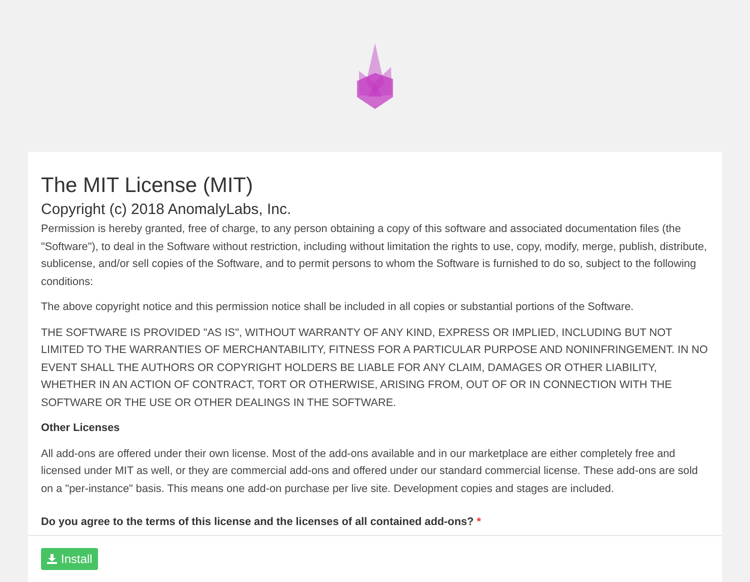 The height and width of the screenshot is (582, 750). What do you see at coordinates (52, 559) in the screenshot?
I see `download-icon` at bounding box center [52, 559].